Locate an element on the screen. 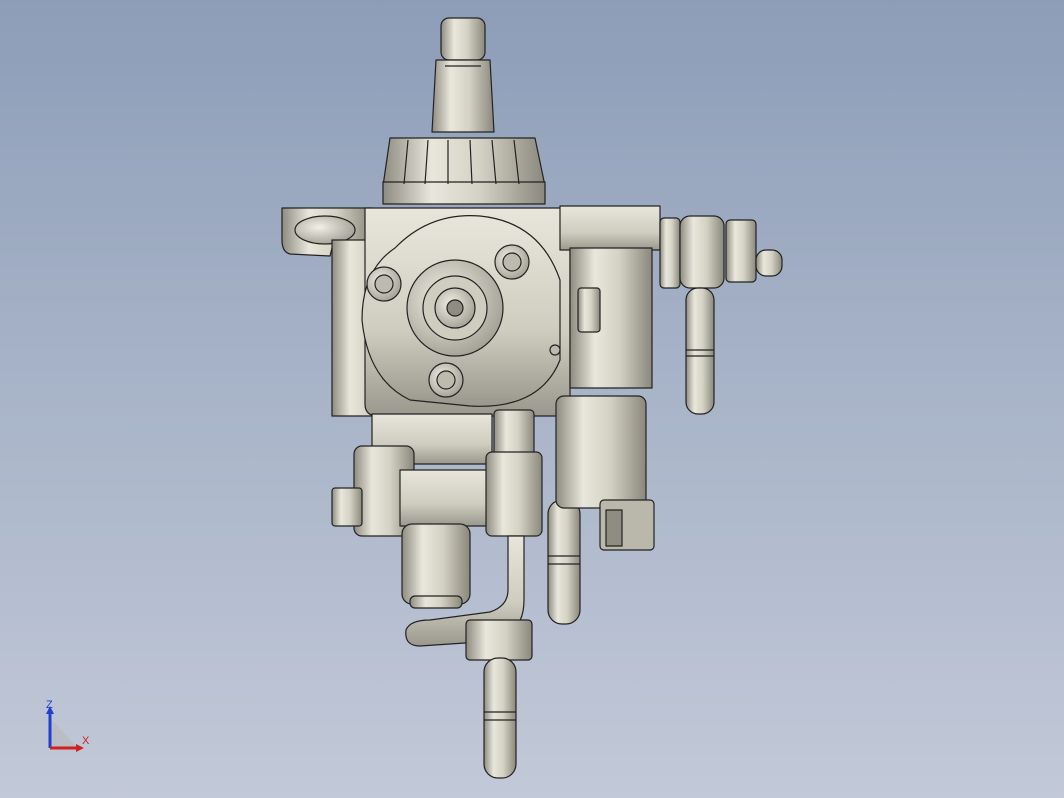 This screenshot has width=1064, height=798. lower-body is located at coordinates (421, 511).